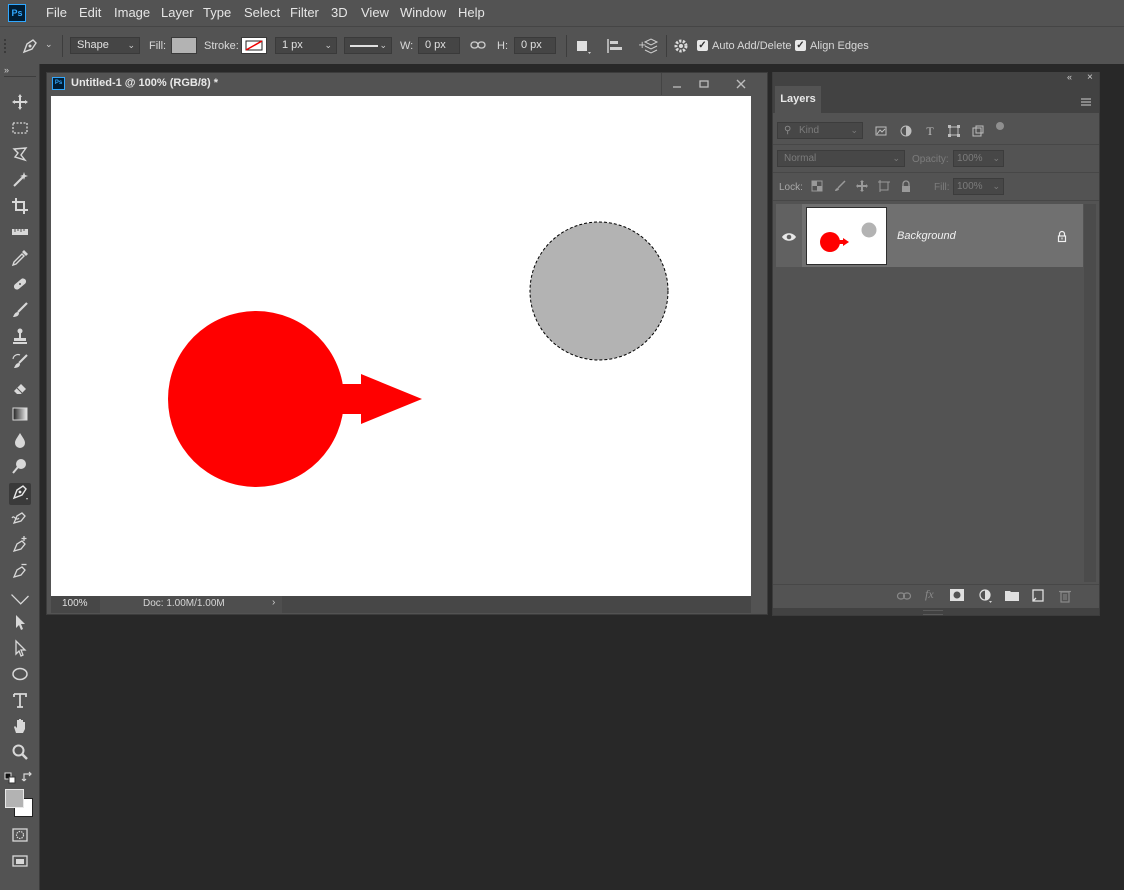 This screenshot has width=1124, height=890. Describe the element at coordinates (90, 12) in the screenshot. I see `menu-edit: Edit` at that location.